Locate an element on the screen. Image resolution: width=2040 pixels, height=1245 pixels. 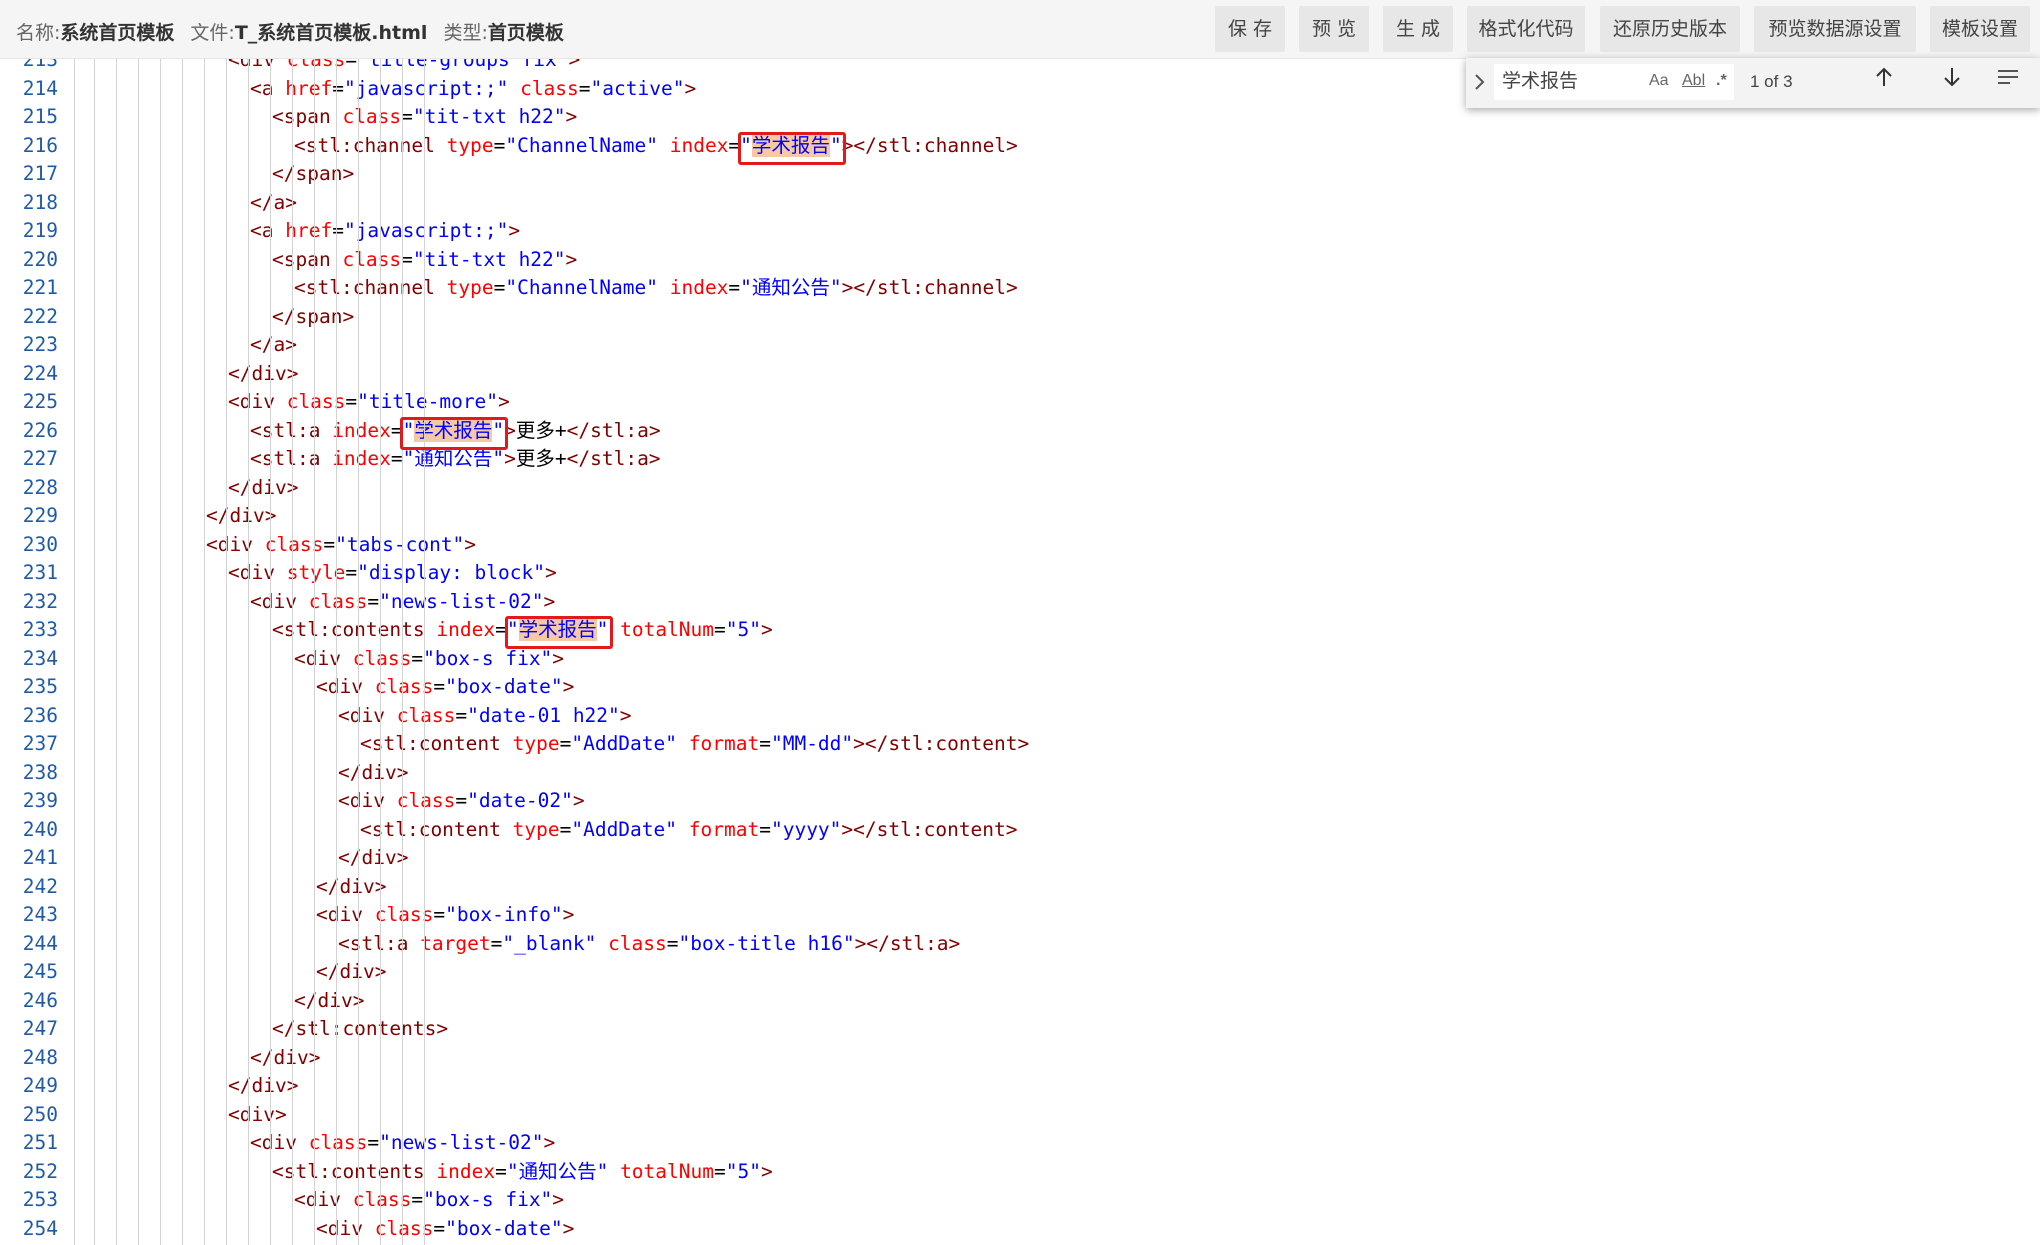
code-line: 217 </span> is located at coordinates (1020, 174).